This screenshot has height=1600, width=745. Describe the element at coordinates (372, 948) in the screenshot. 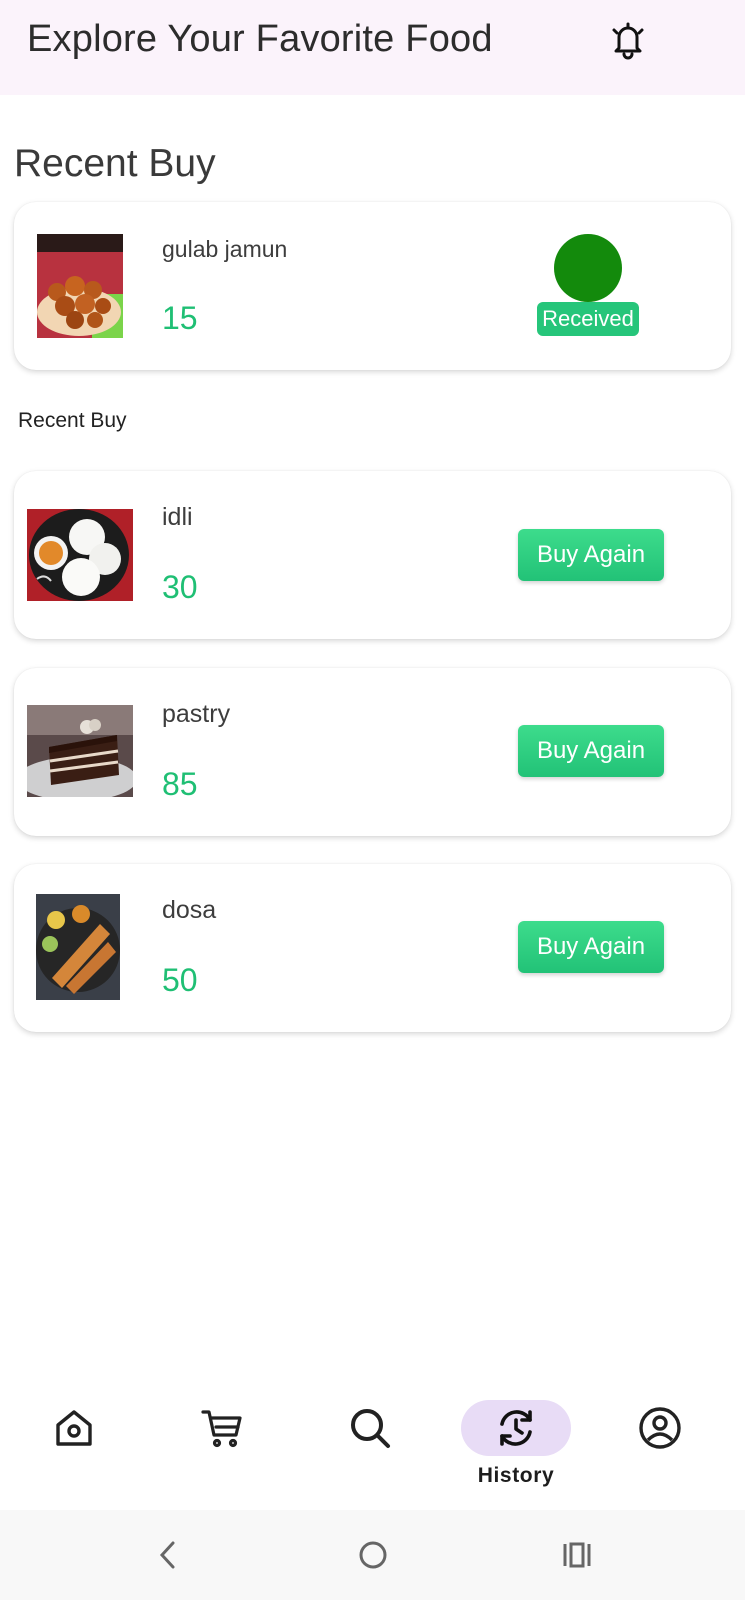

I see `list-item: dosa 50 Buy Again` at that location.